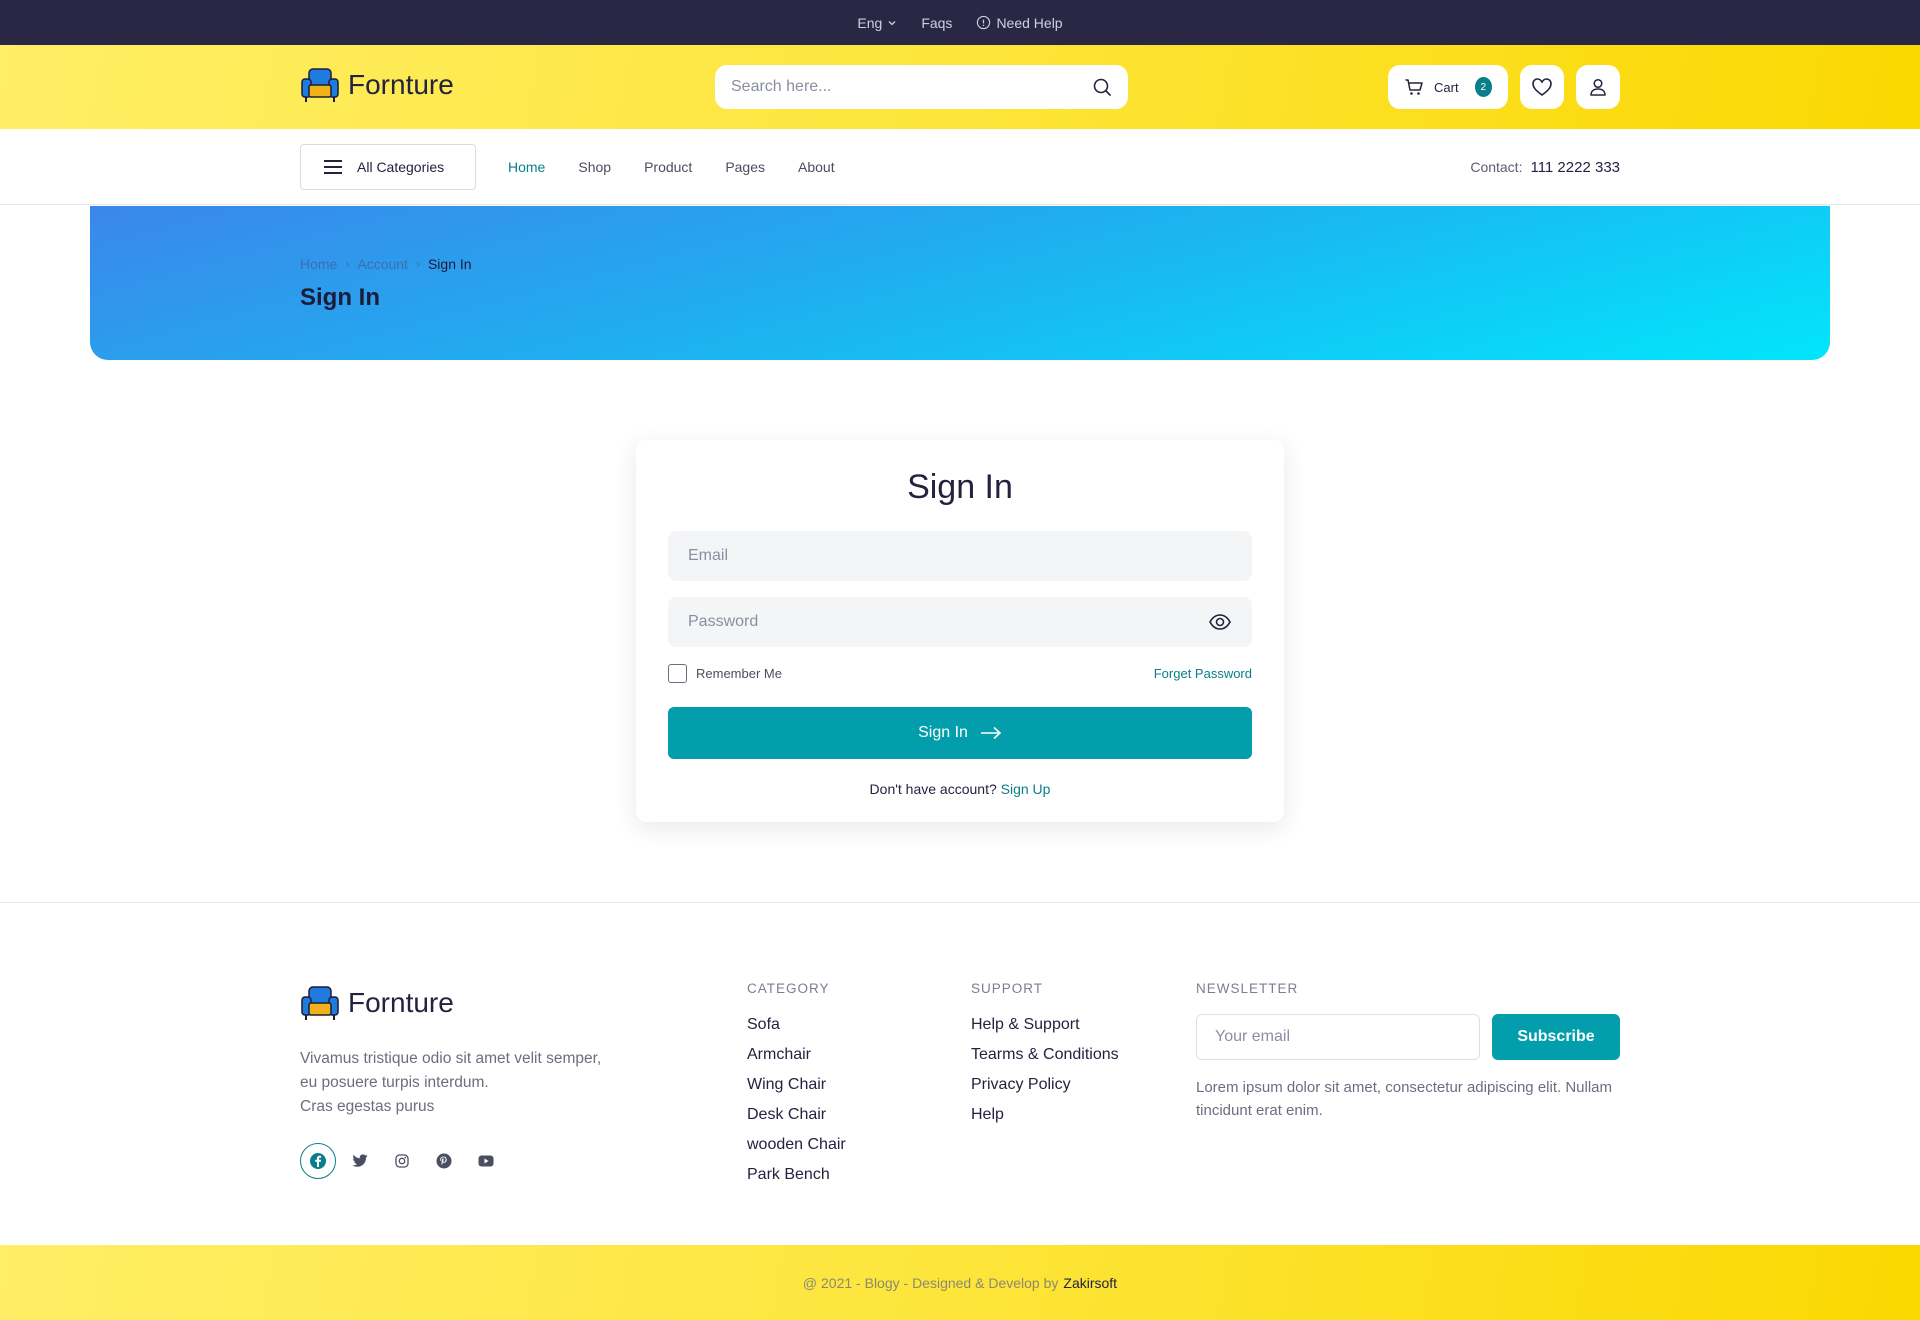  Describe the element at coordinates (960, 487) in the screenshot. I see `signin-title: Sign In` at that location.